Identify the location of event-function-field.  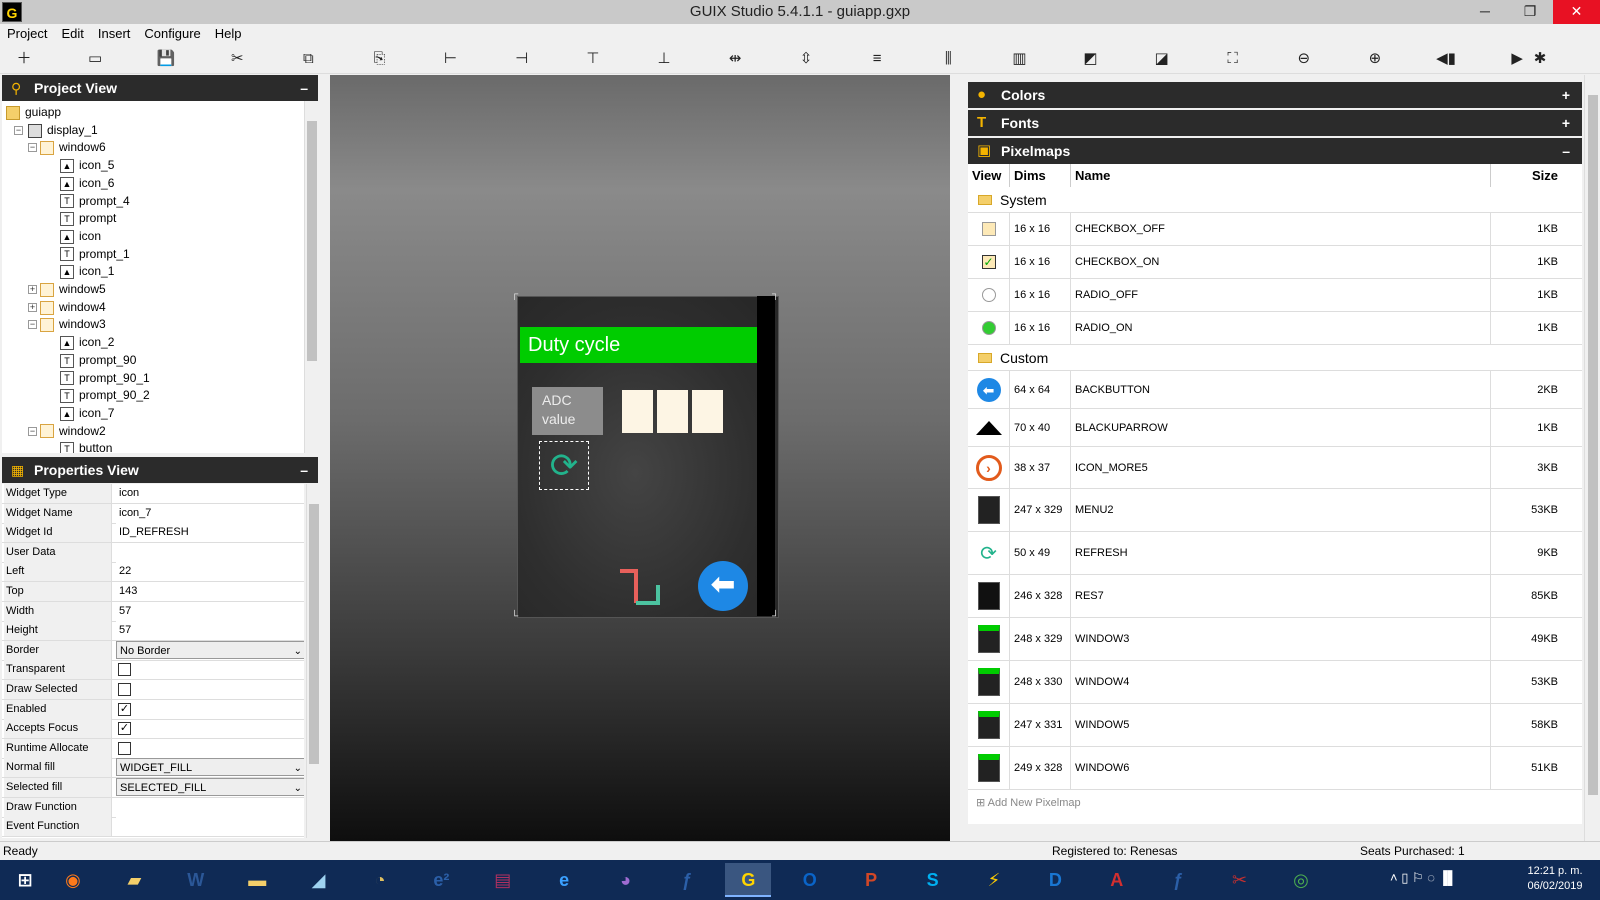
(210, 827).